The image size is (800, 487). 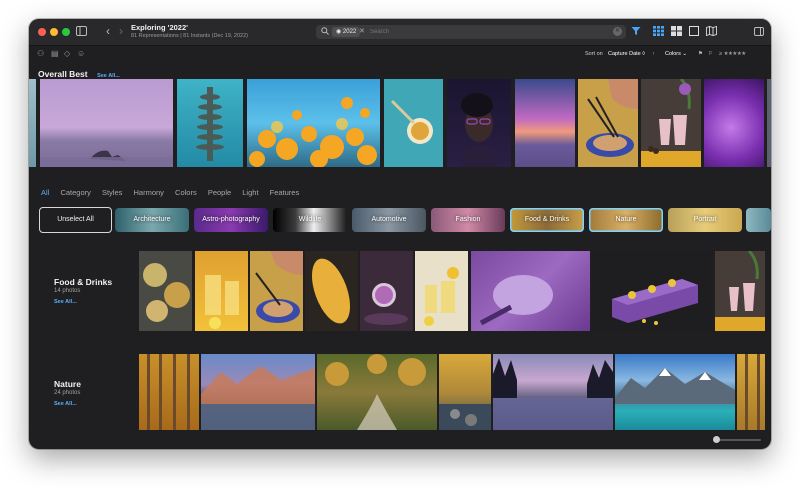 I want to click on colors-label: Colors, so click(x=673, y=54).